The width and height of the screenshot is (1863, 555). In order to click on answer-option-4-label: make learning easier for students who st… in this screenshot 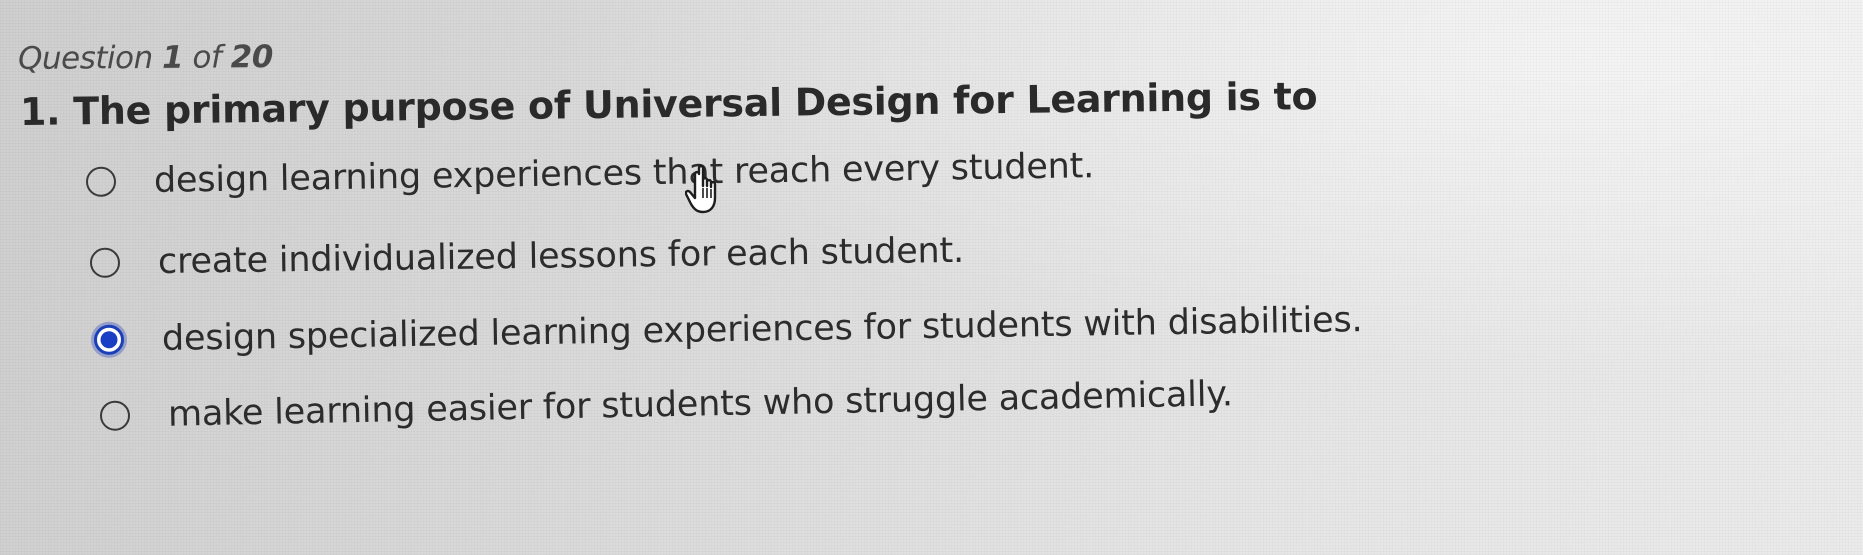, I will do `click(700, 404)`.